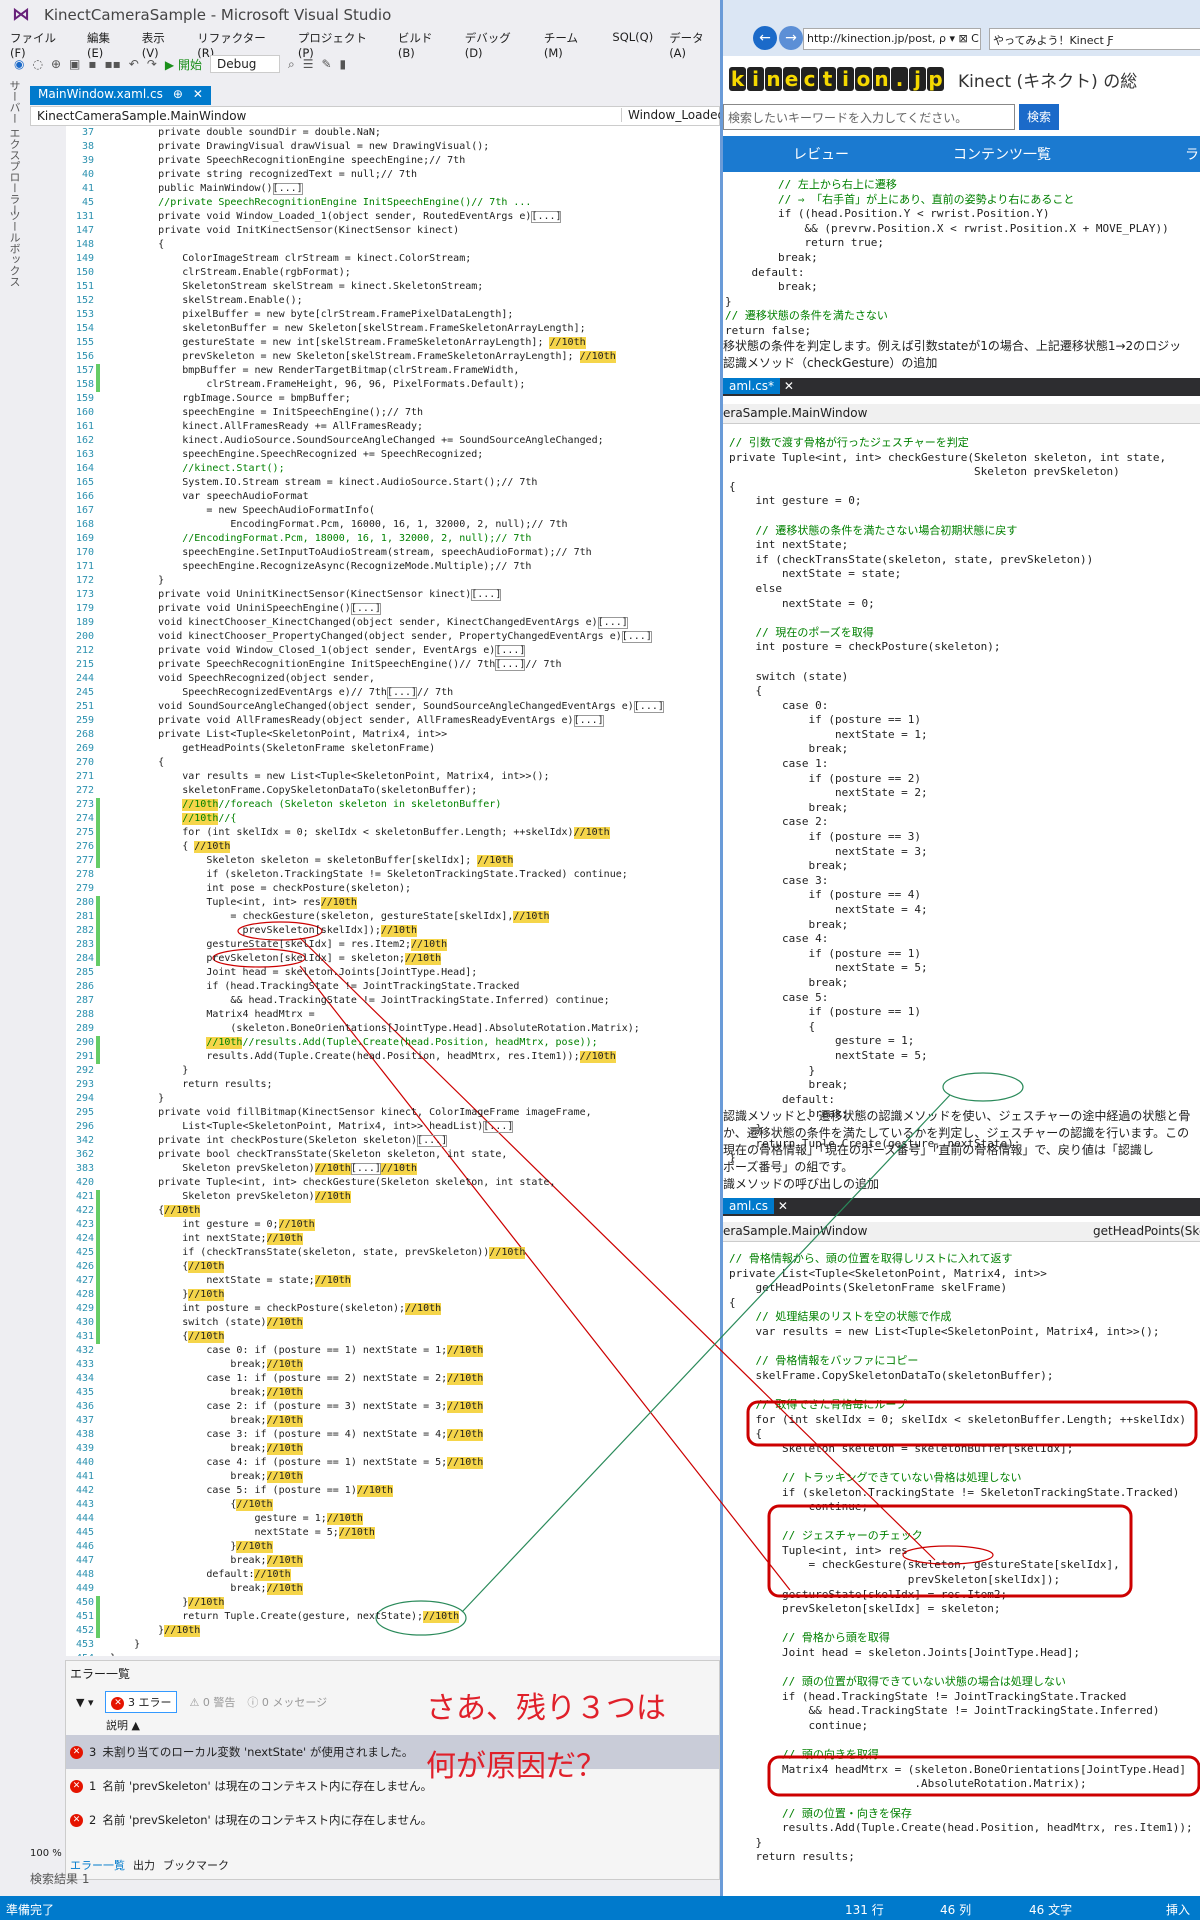 The width and height of the screenshot is (1200, 1920). Describe the element at coordinates (343, 64) in the screenshot. I see `bookmark-icon: ▮` at that location.